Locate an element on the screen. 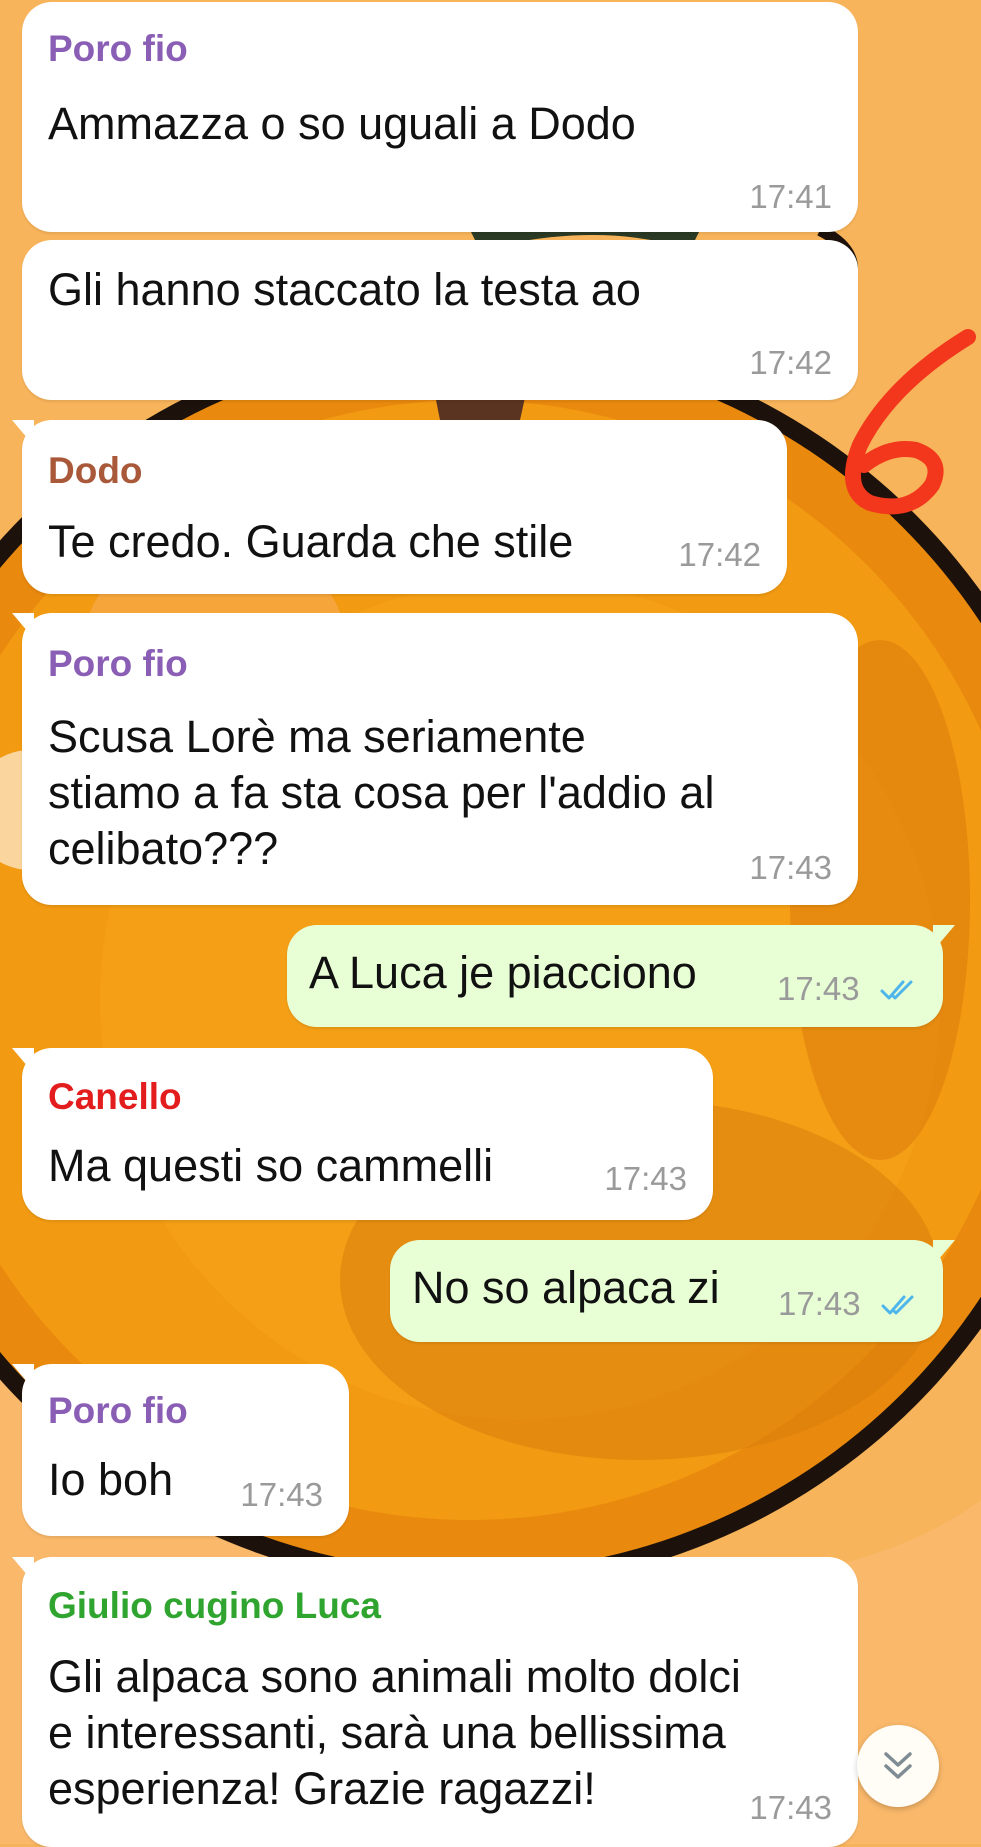  message-text: Ammazza o so uguali a Dodo is located at coordinates (342, 123).